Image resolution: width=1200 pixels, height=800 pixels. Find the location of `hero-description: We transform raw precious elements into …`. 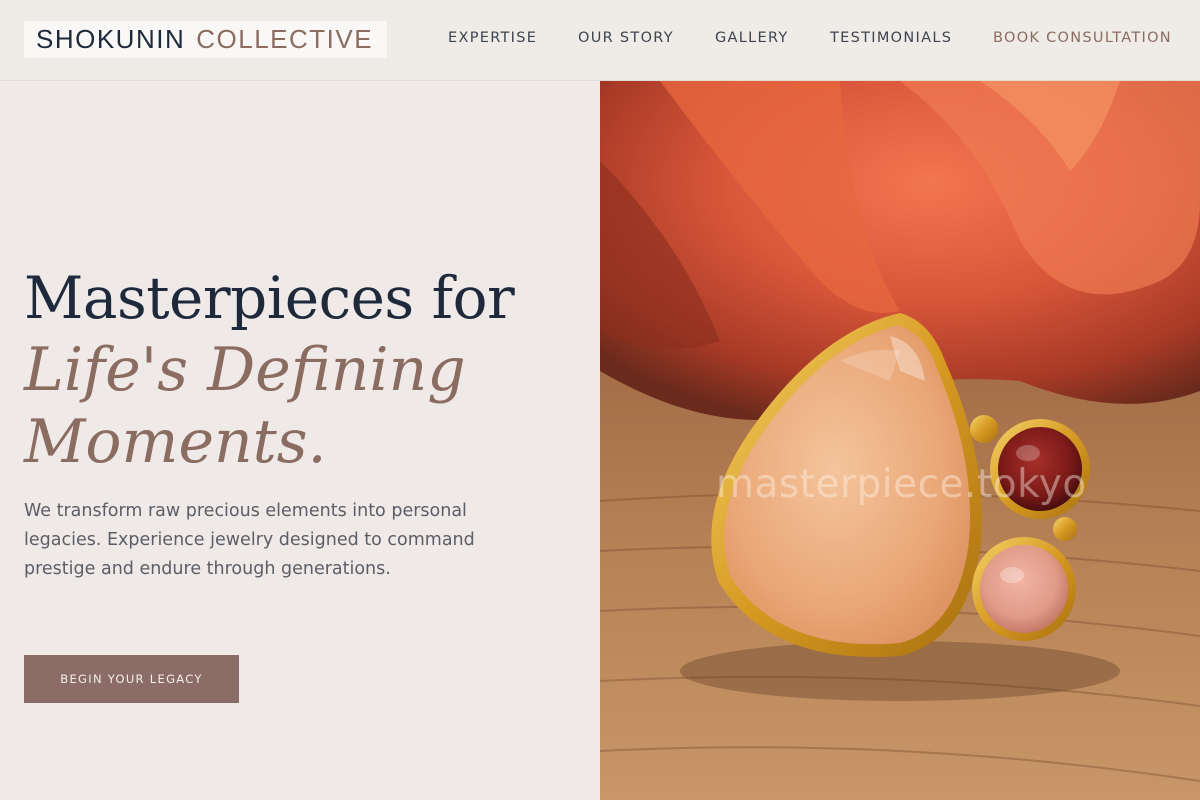

hero-description: We transform raw precious elements into … is located at coordinates (249, 540).